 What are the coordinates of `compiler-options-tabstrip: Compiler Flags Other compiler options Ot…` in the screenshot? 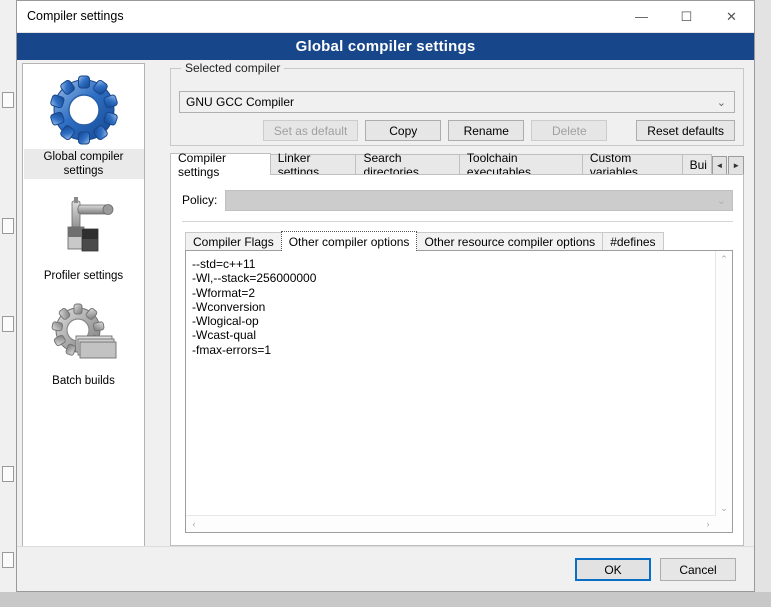 It's located at (459, 241).